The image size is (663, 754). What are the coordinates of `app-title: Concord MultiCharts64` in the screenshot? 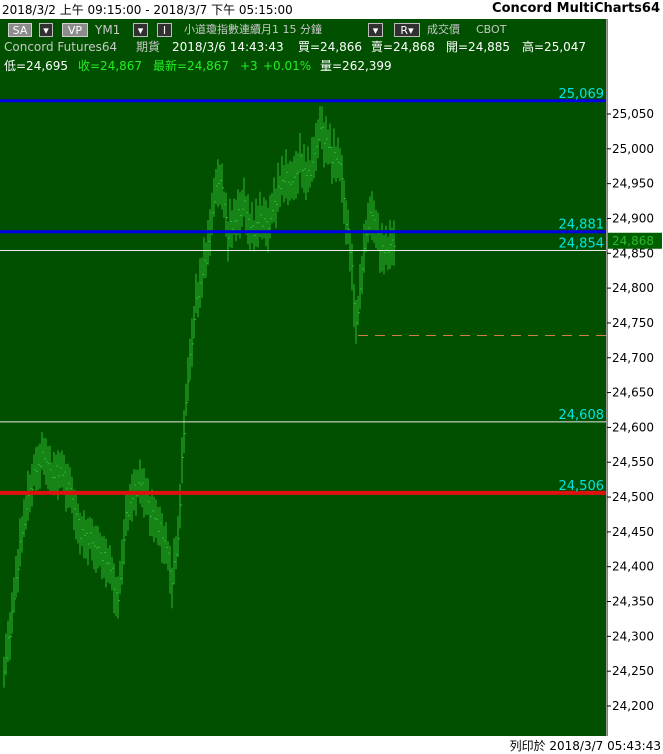 It's located at (576, 8).